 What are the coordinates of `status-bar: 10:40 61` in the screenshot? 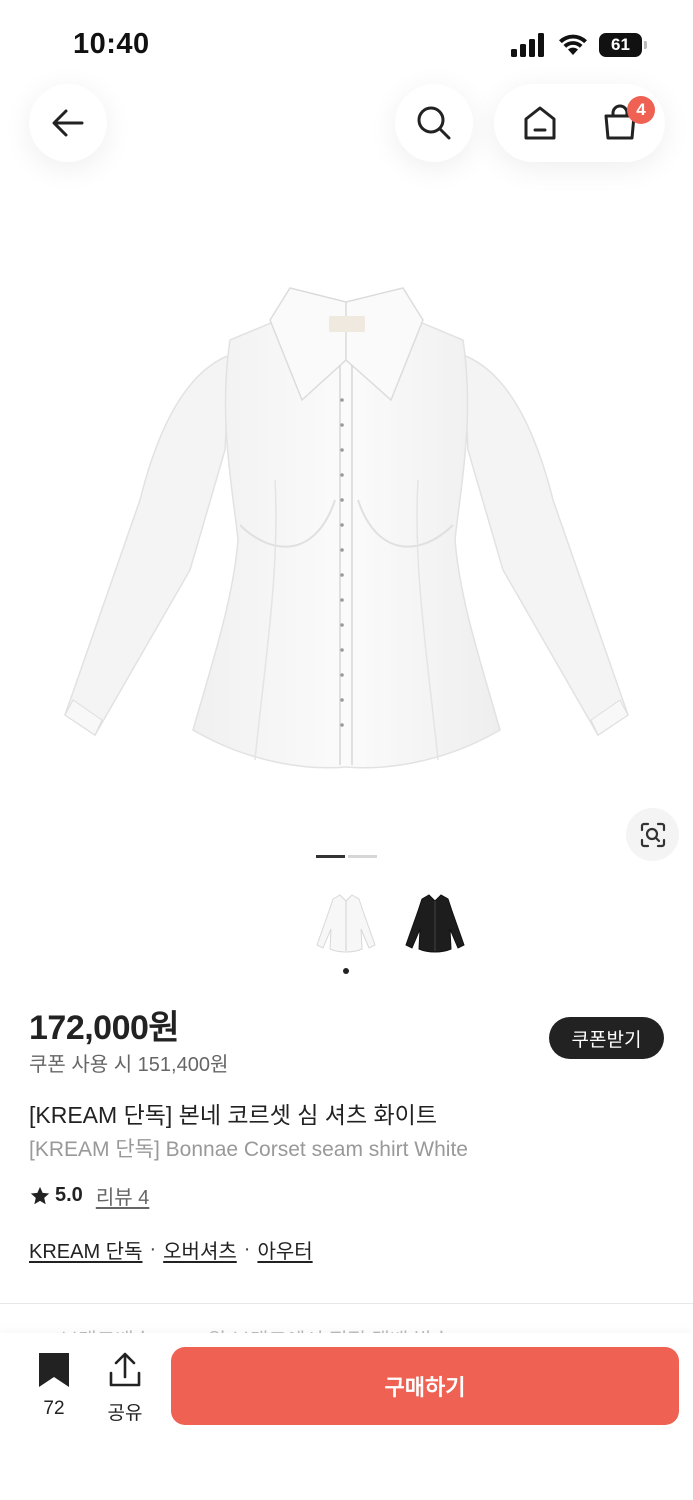 It's located at (346, 40).